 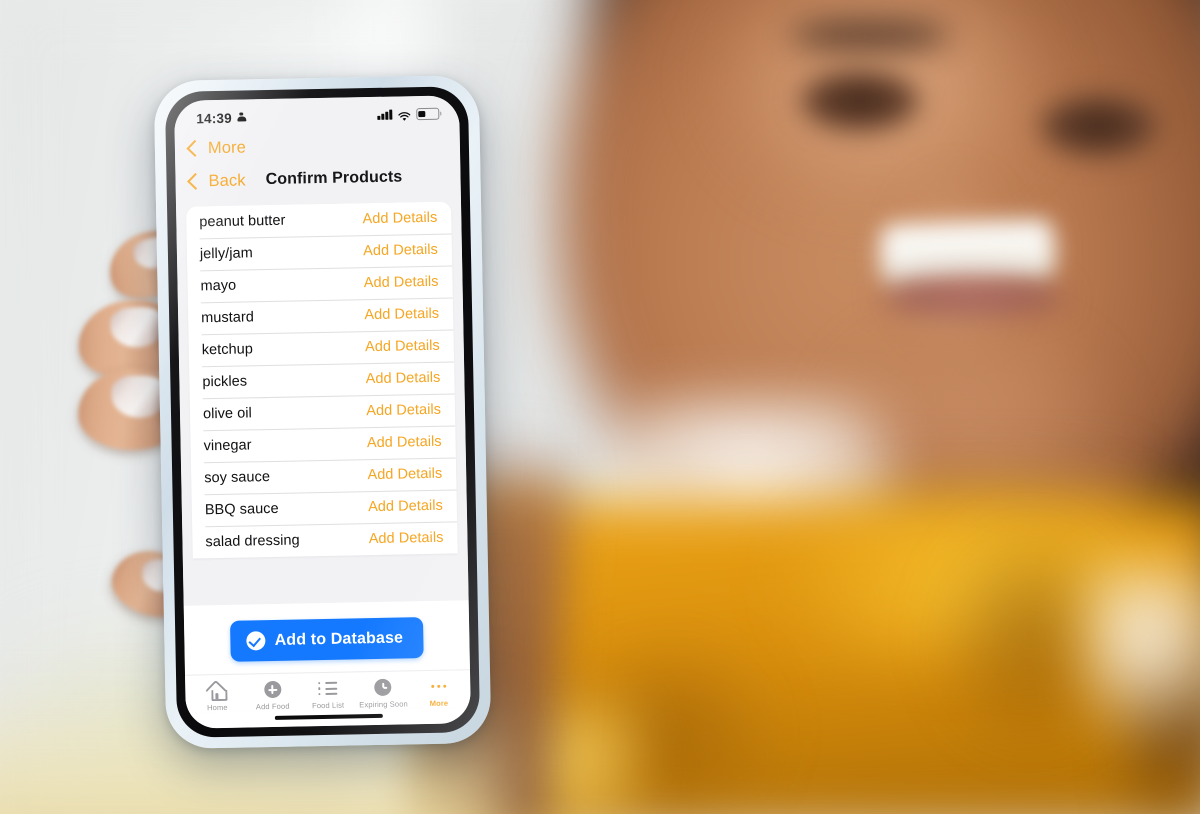 What do you see at coordinates (272, 689) in the screenshot?
I see `plus-circle-icon` at bounding box center [272, 689].